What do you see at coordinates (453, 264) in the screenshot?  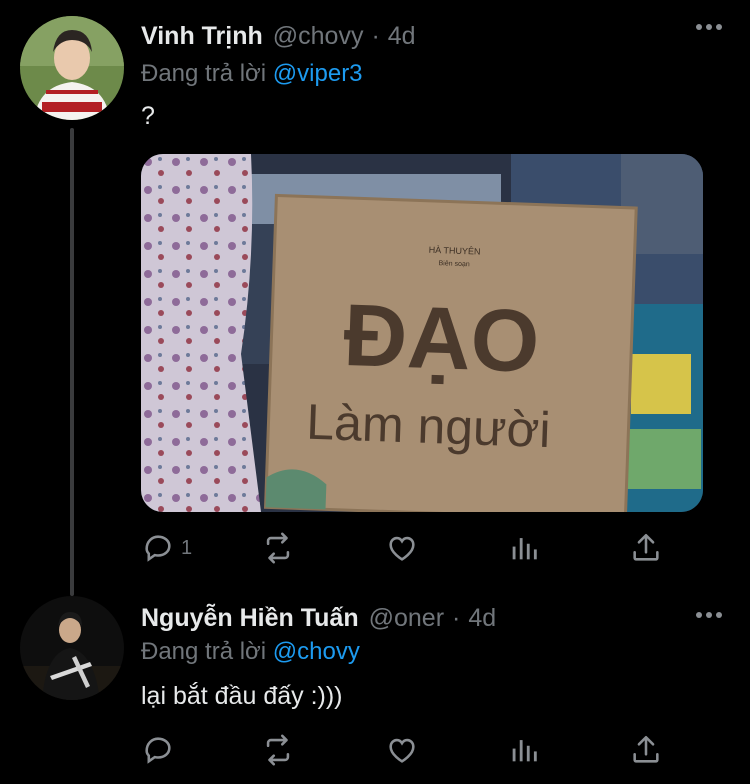 I see `book-editor-text: Biên soạn` at bounding box center [453, 264].